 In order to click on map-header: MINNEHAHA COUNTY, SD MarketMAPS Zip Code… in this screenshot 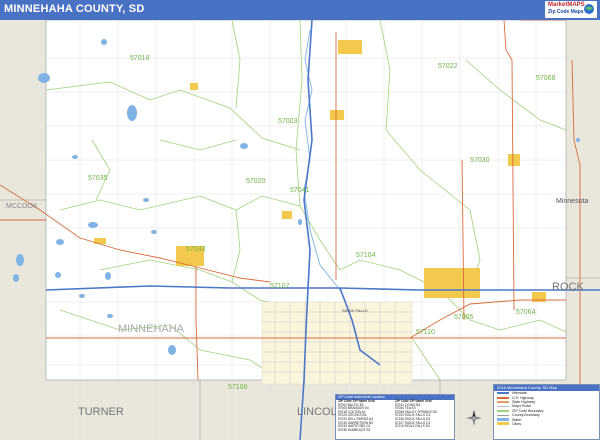, I will do `click(300, 10)`.